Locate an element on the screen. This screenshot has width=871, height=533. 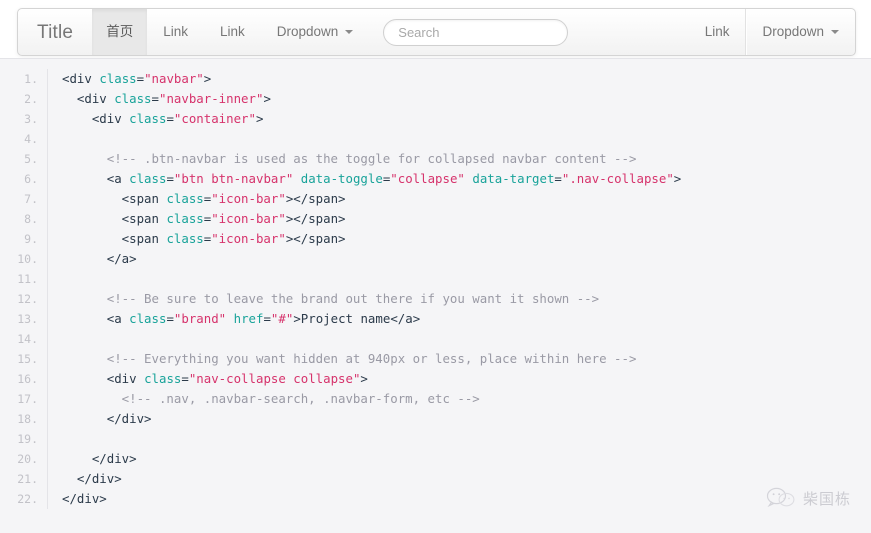
line-number: 8. is located at coordinates (31, 219).